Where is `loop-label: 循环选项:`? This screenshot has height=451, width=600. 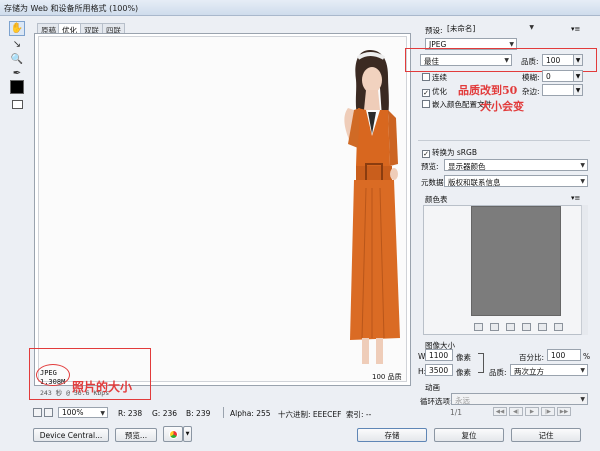 loop-label: 循环选项: is located at coordinates (436, 401).